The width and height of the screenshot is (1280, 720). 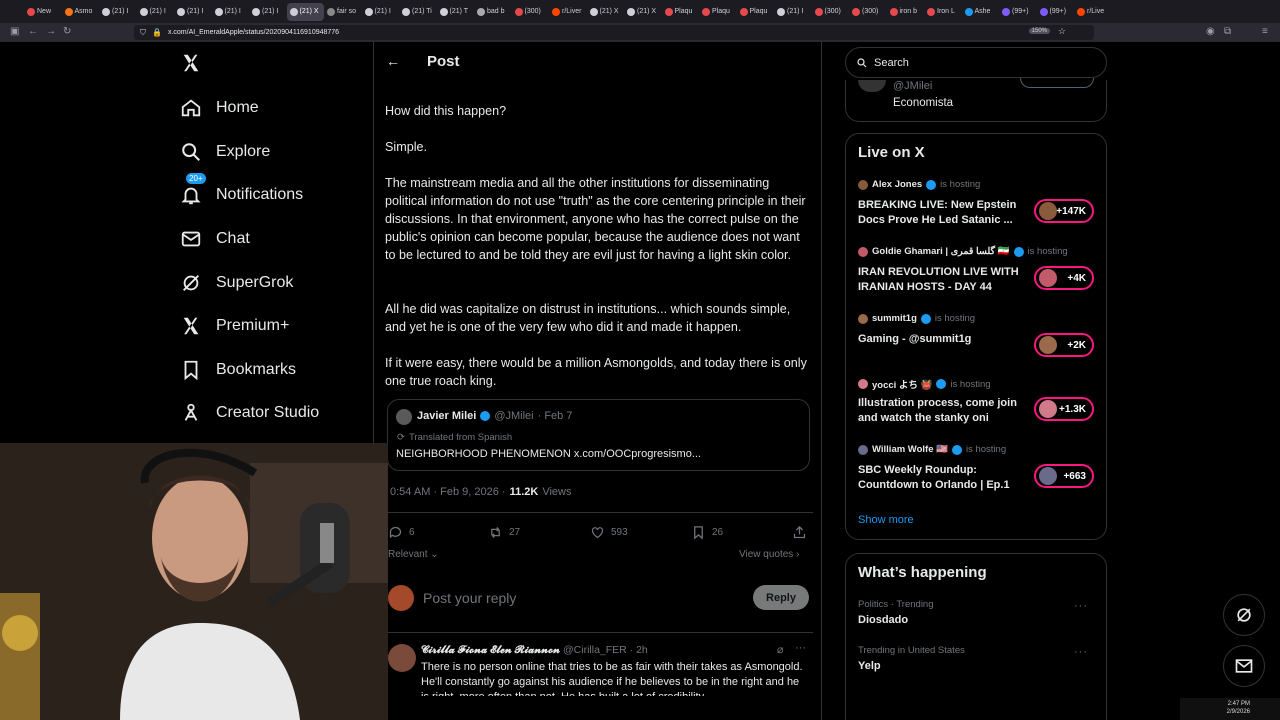 What do you see at coordinates (342, 12) in the screenshot?
I see `browser-tab: fair so` at bounding box center [342, 12].